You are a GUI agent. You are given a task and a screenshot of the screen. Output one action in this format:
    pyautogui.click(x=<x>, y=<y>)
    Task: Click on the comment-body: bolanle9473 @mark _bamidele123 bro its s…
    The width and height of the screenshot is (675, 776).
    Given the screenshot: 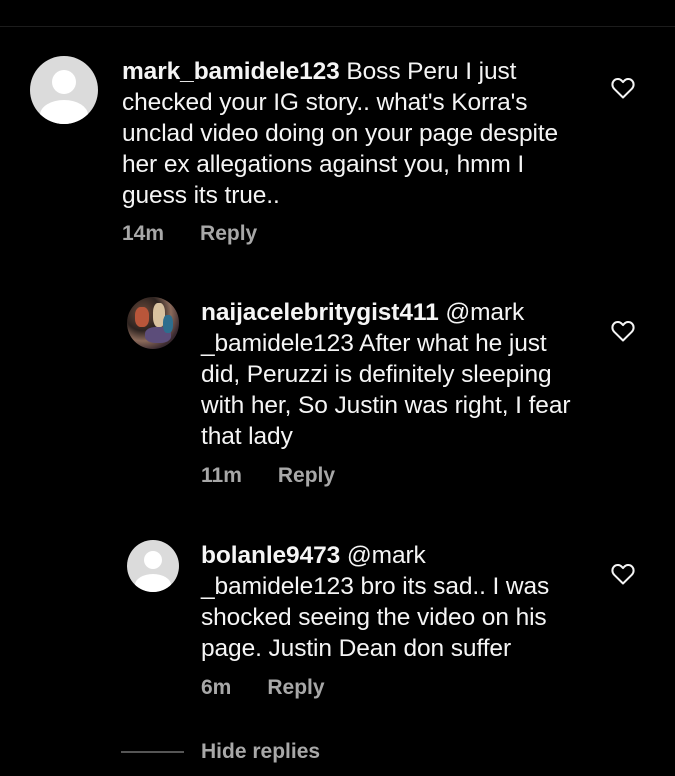 What is the action you would take?
    pyautogui.click(x=392, y=602)
    